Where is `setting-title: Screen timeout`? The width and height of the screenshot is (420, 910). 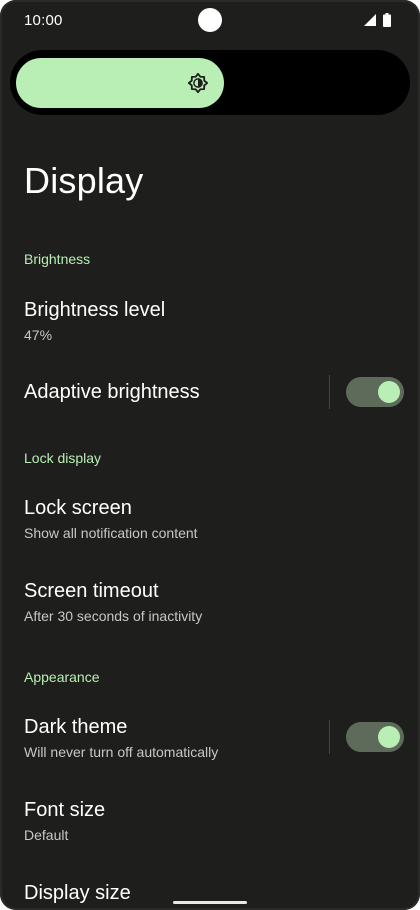
setting-title: Screen timeout is located at coordinates (91, 591).